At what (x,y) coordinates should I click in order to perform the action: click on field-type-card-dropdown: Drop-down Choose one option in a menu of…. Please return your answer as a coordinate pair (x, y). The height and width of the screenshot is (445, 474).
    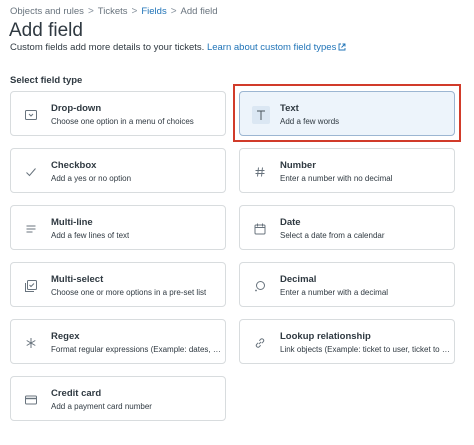
    Looking at the image, I should click on (118, 113).